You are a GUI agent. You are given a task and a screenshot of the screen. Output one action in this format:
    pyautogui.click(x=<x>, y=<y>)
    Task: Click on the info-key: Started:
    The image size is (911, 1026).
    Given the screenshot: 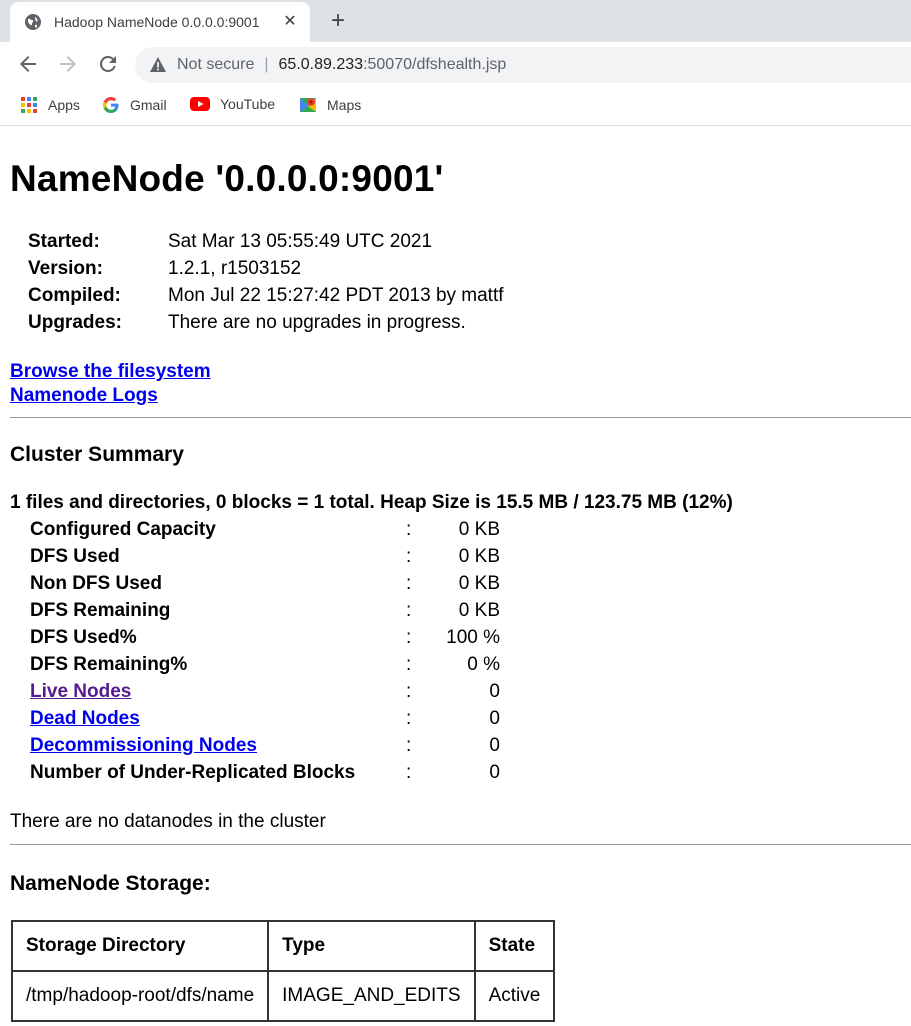 What is the action you would take?
    pyautogui.click(x=64, y=241)
    